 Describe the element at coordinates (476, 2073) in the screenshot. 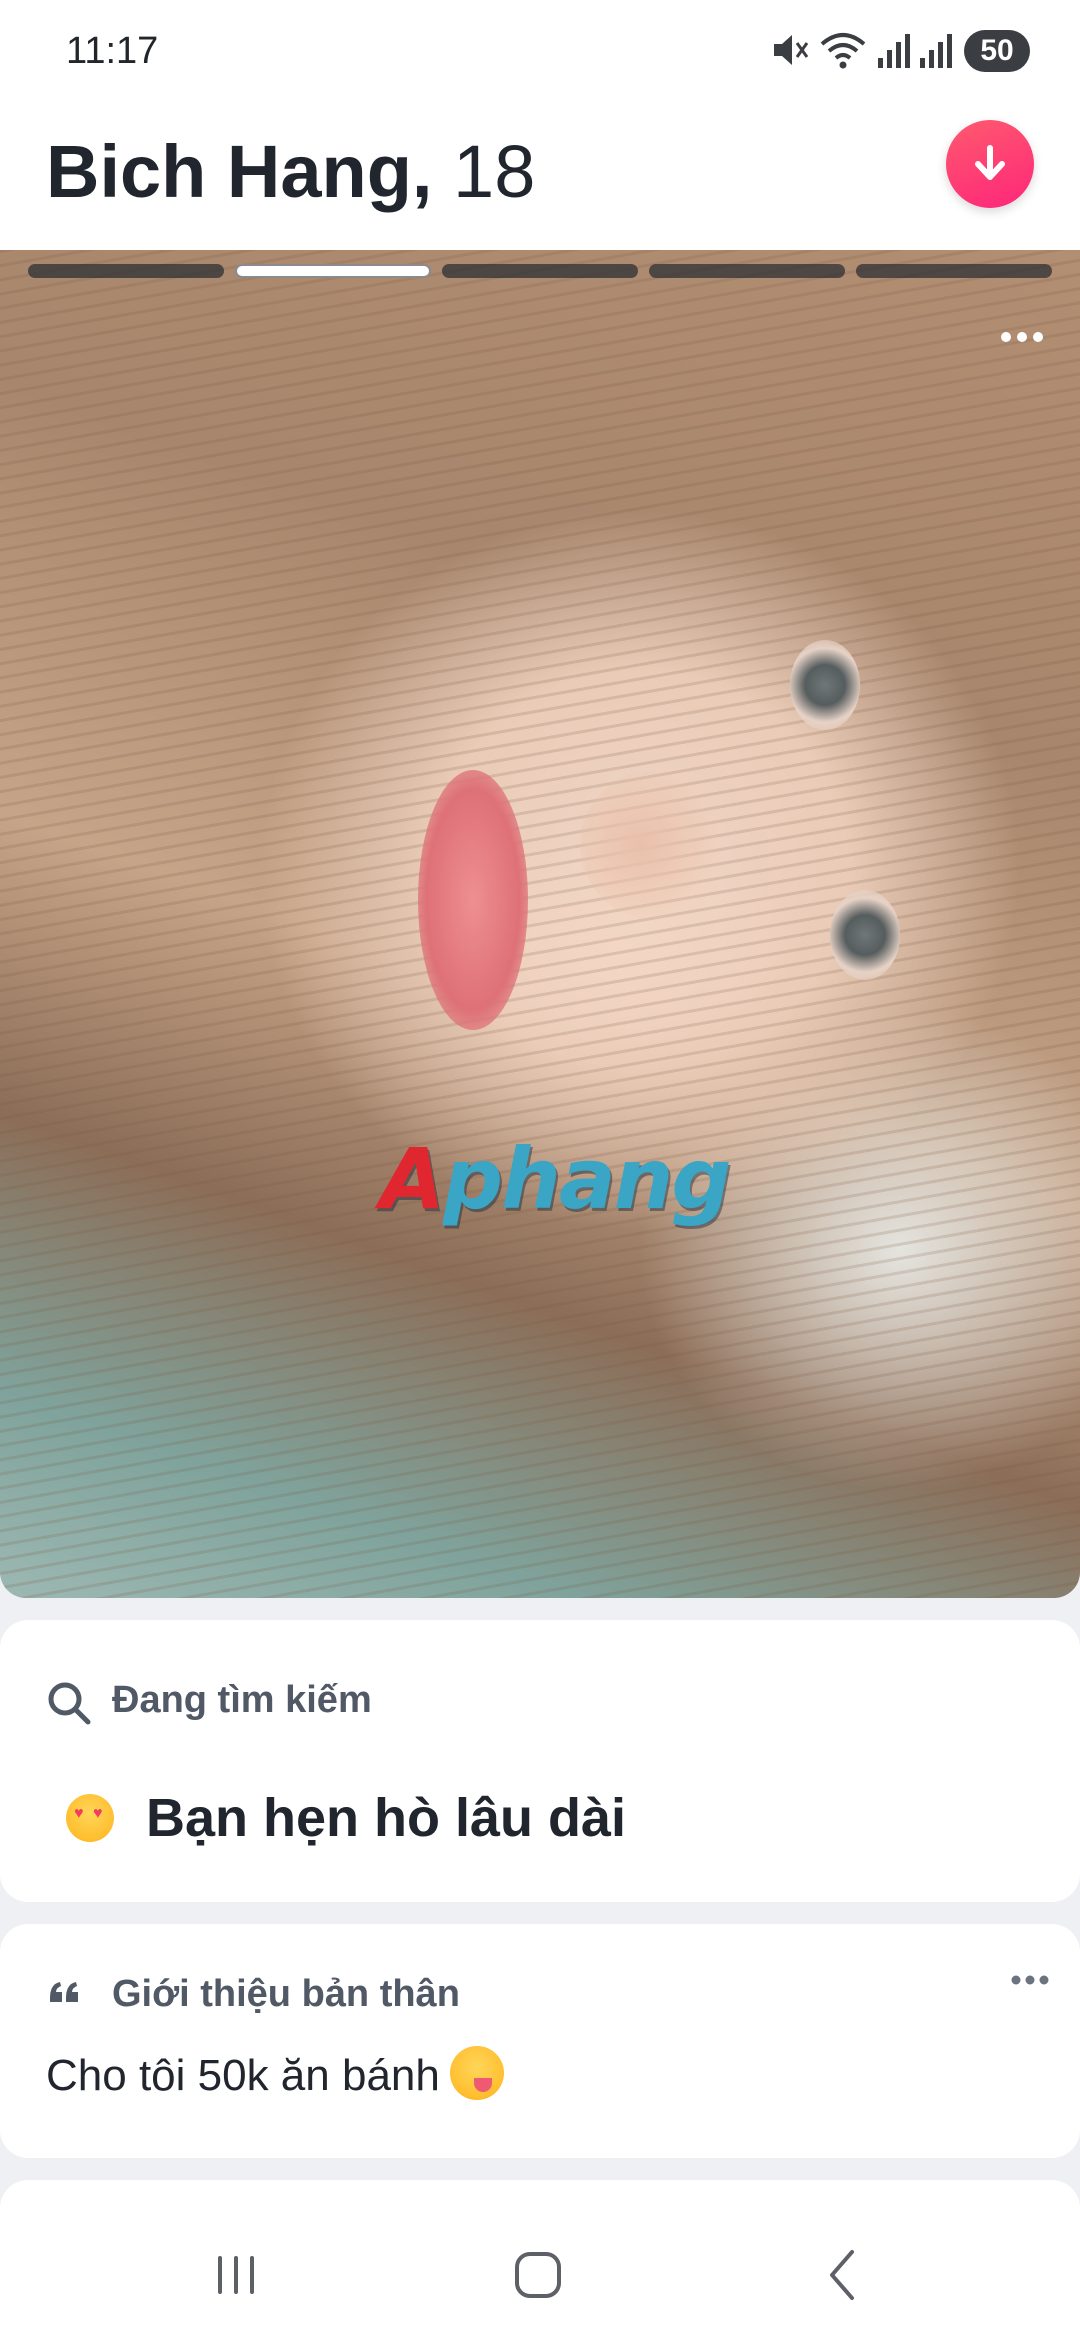

I see `yum-emoji` at that location.